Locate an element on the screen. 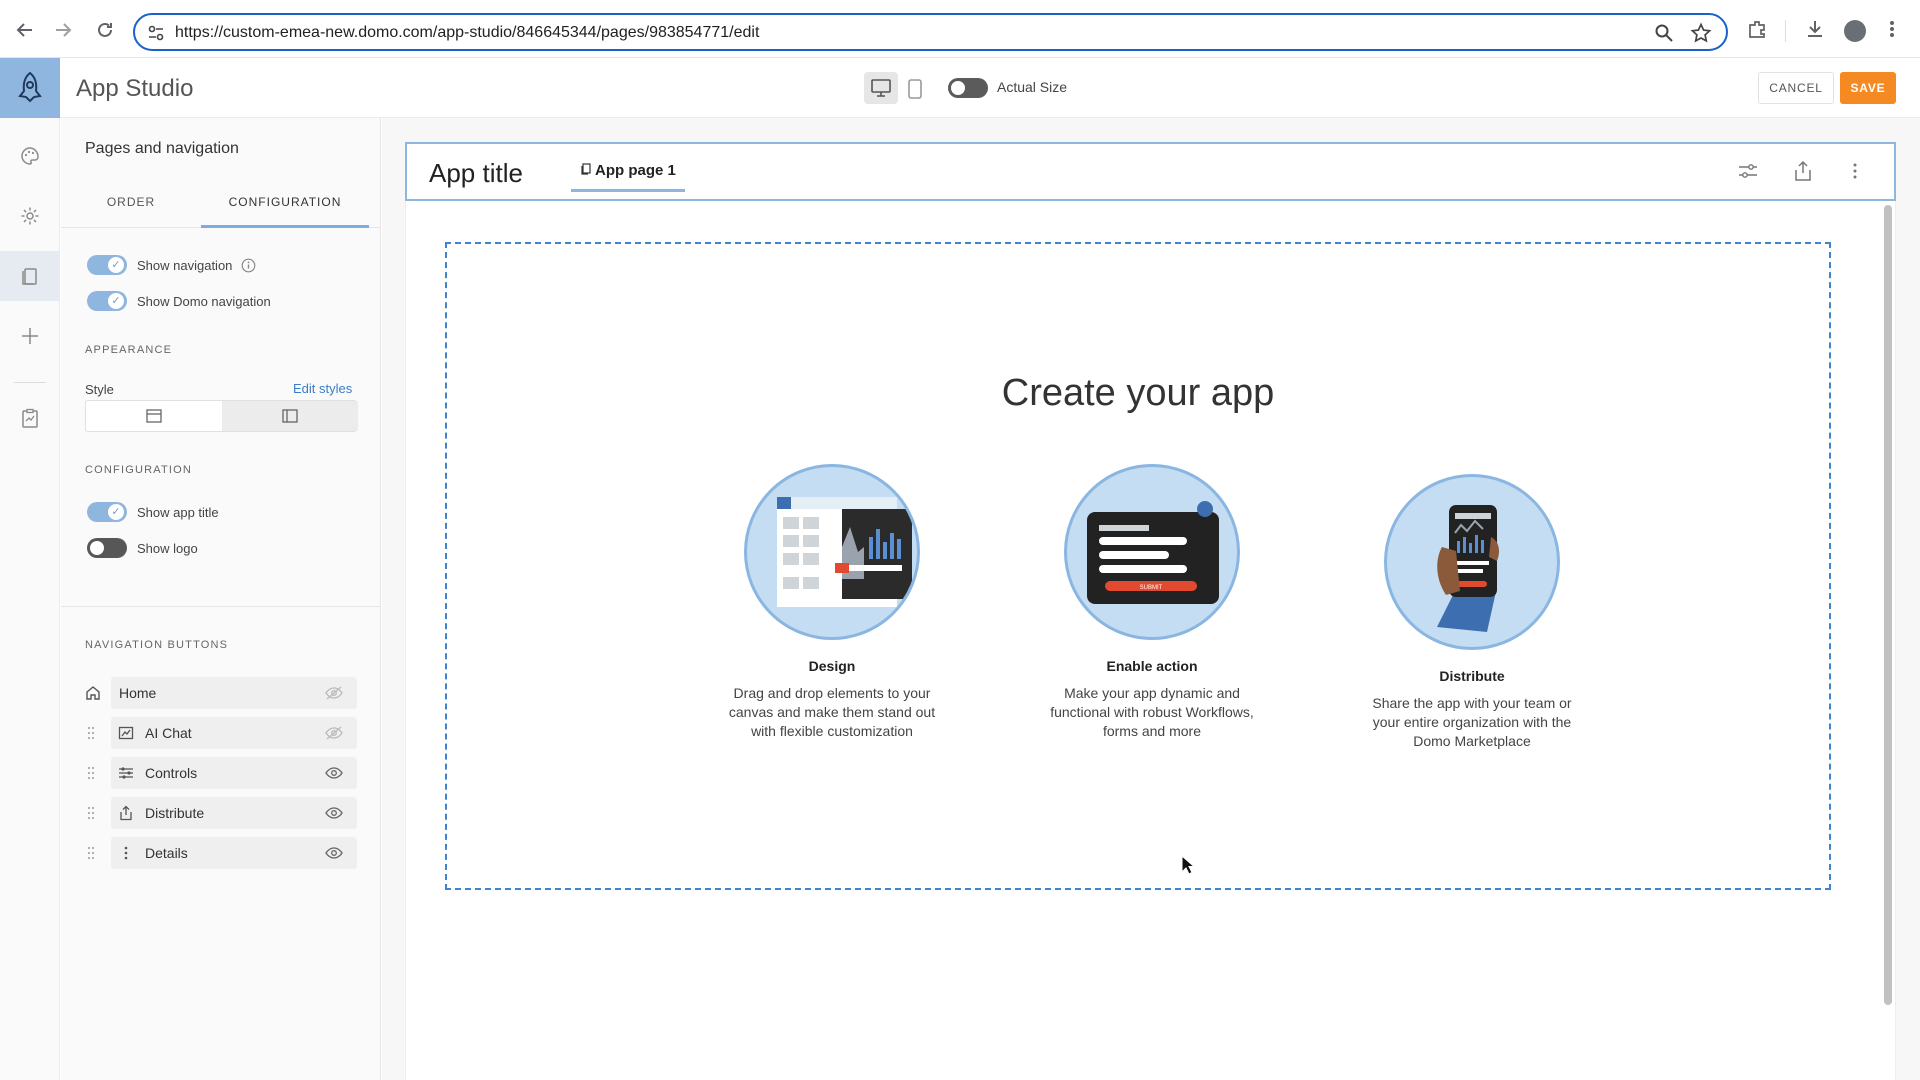  page-tab-app-page-1: App page 1 is located at coordinates (628, 170).